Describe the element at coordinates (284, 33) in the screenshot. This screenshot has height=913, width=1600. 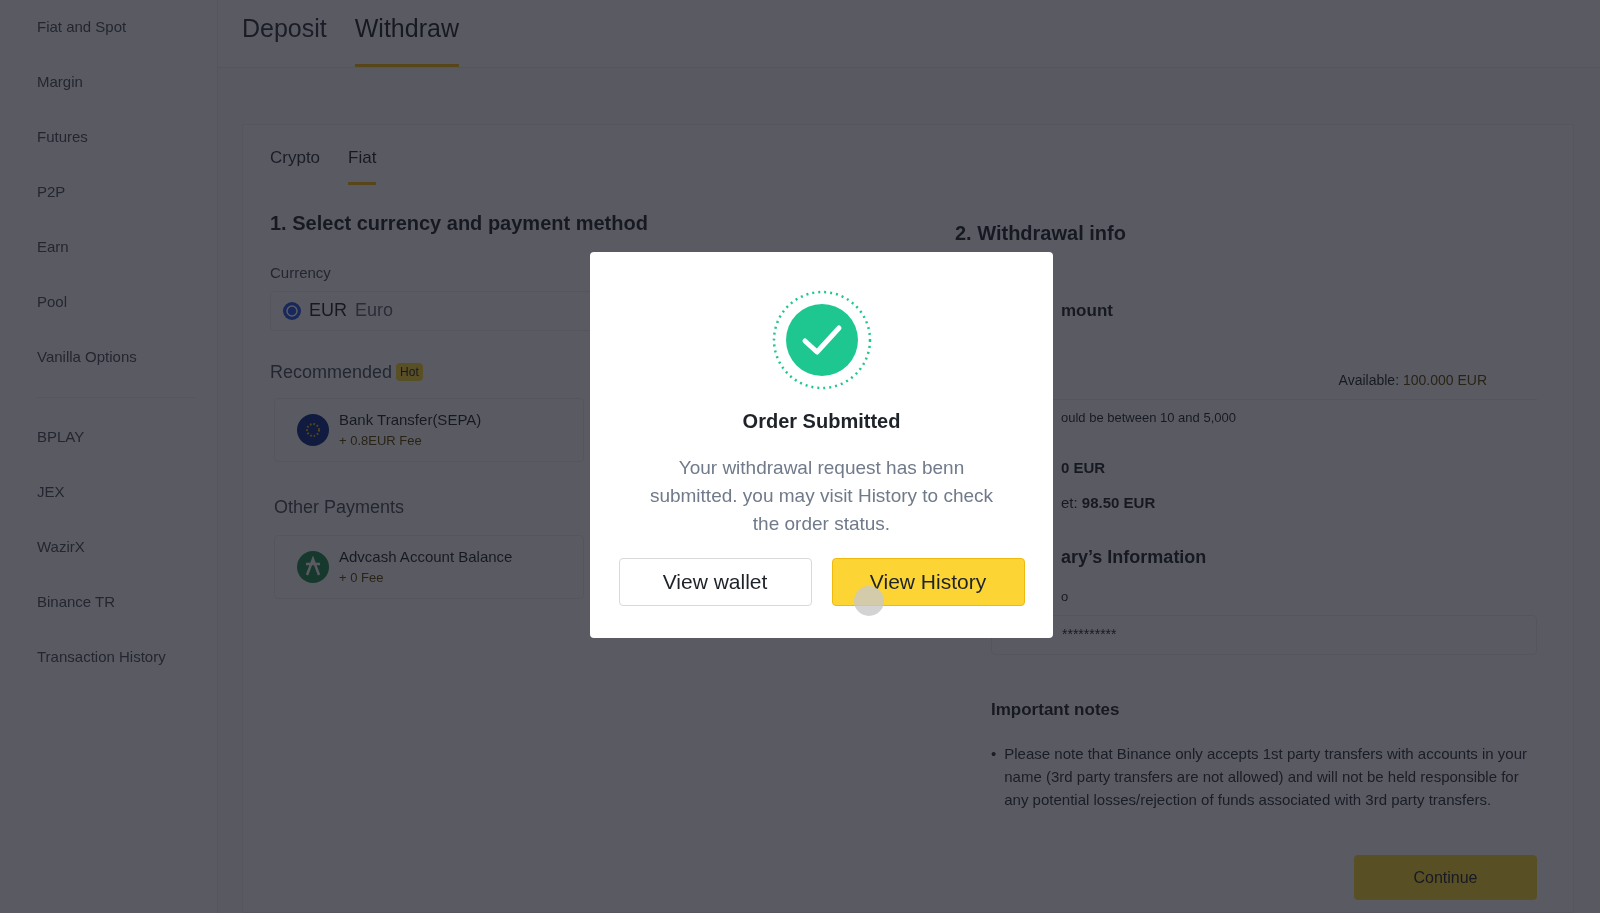
I see `tab: Deposit` at that location.